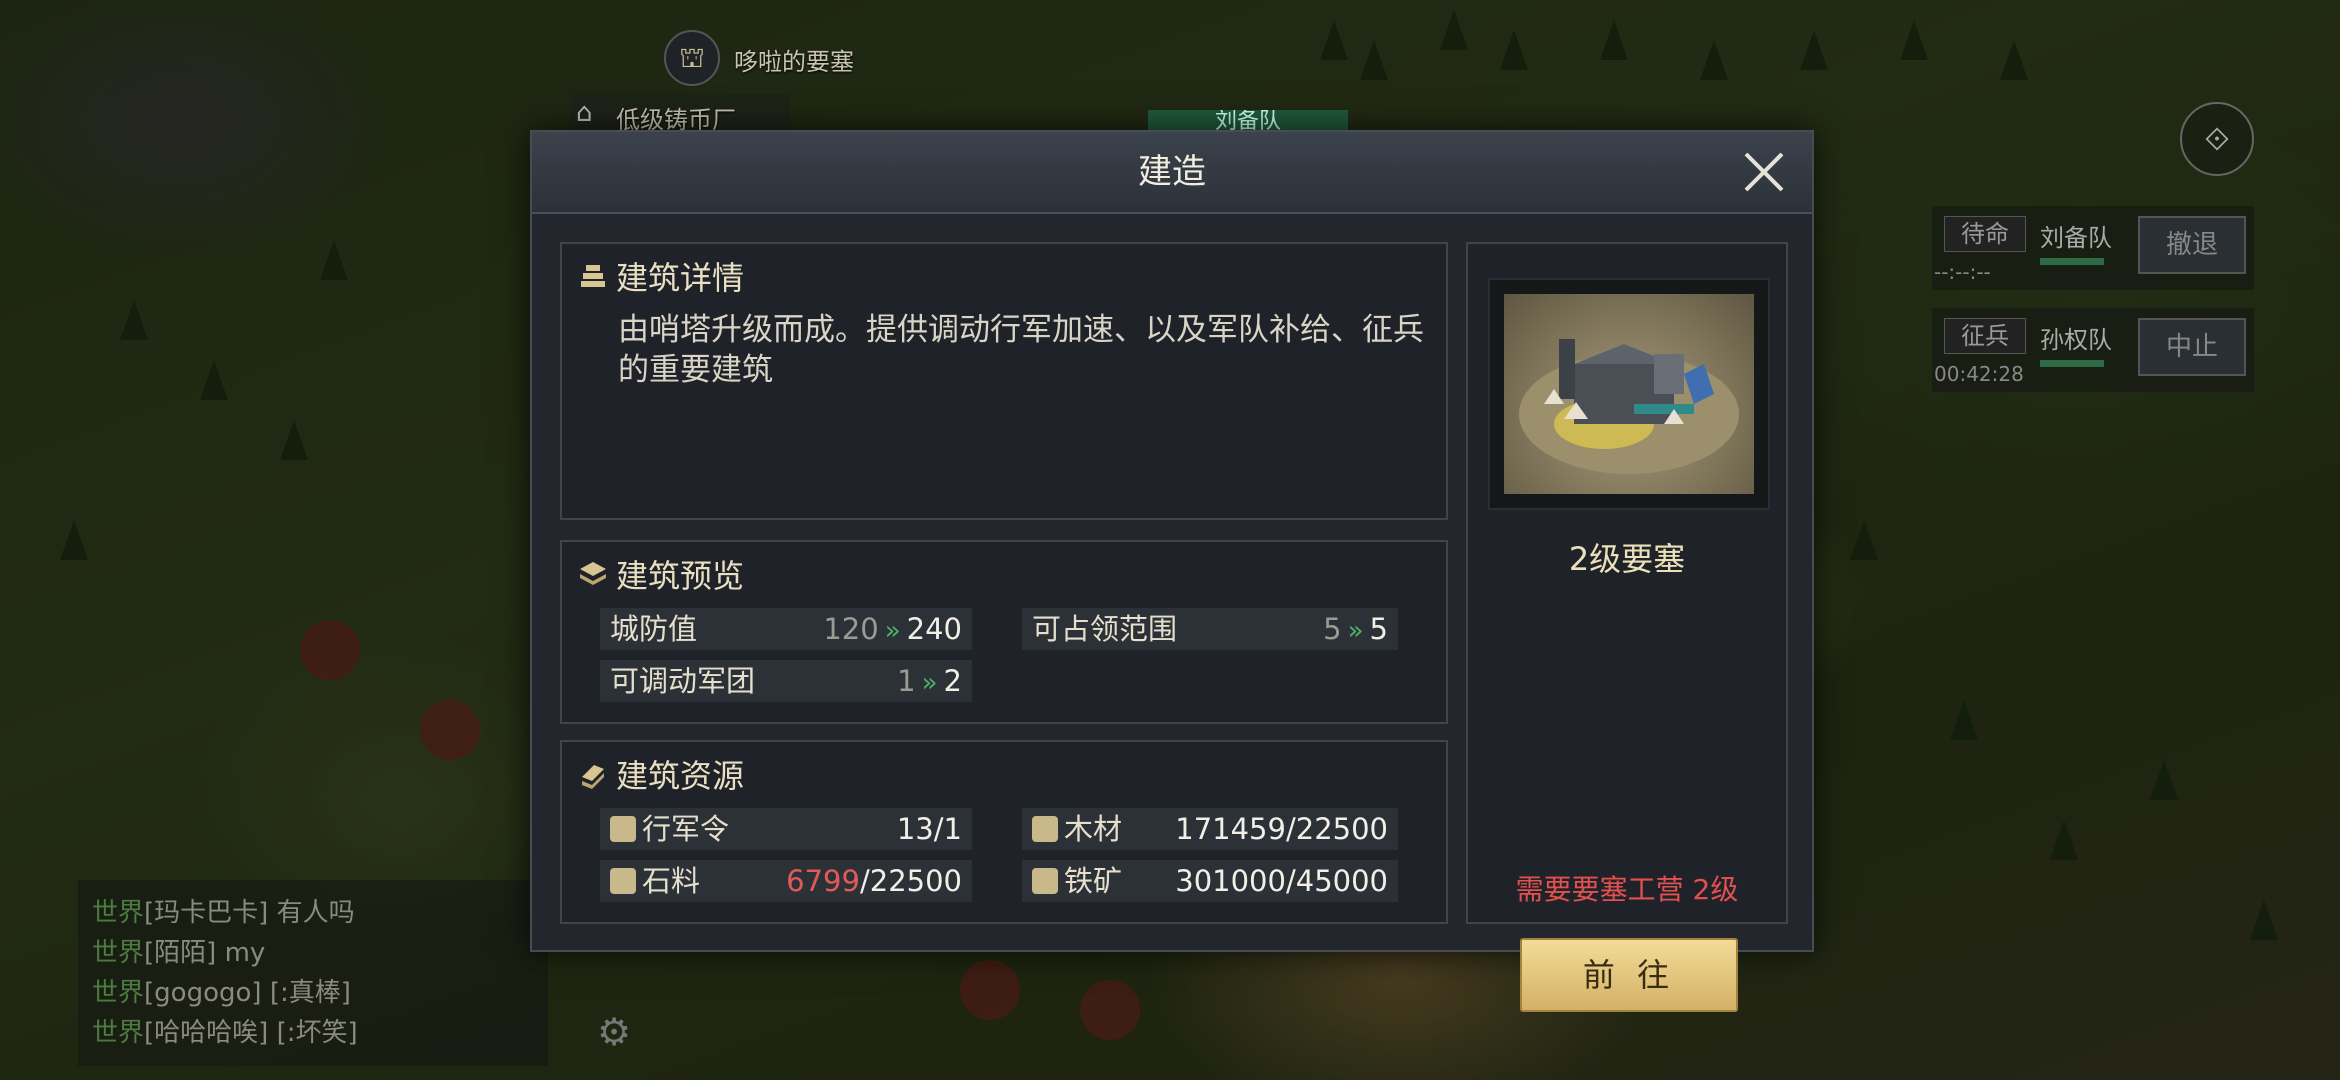 The image size is (2340, 1080). I want to click on building-description: 由哨塔升级而成。提供调动行军加速、以及军队补给、征兵的重要建筑, so click(1021, 350).